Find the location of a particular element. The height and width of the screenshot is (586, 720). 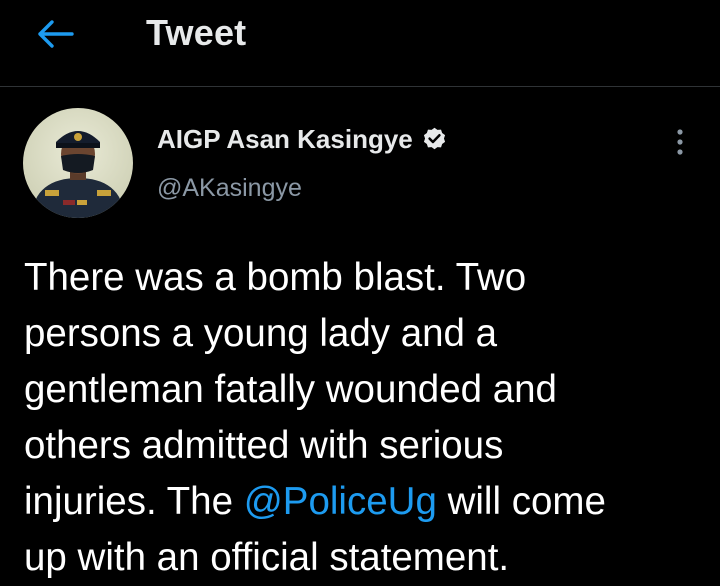

more-vertical-icon is located at coordinates (680, 142).